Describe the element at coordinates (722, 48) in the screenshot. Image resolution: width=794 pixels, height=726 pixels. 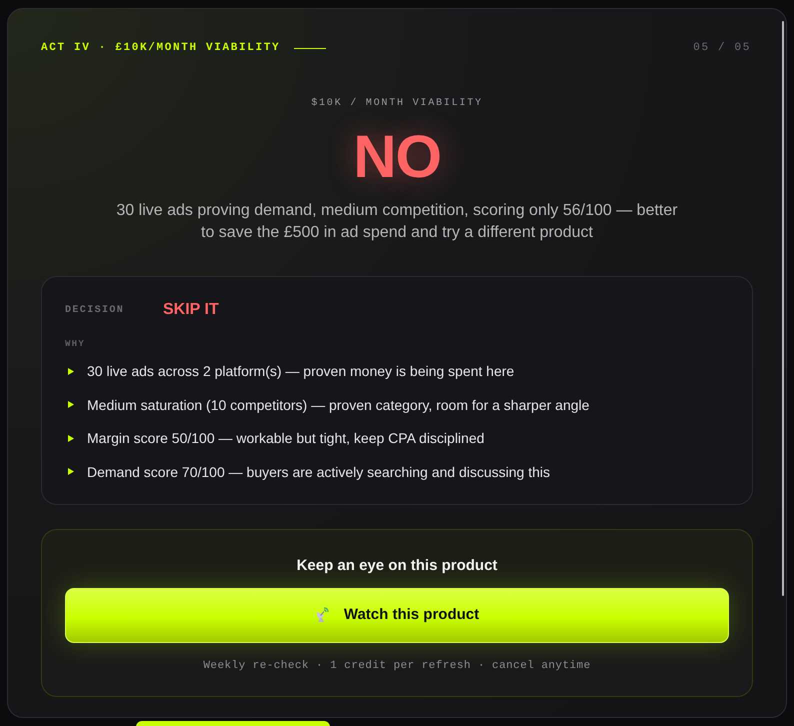
I see `step-counter: 05 / 05` at that location.